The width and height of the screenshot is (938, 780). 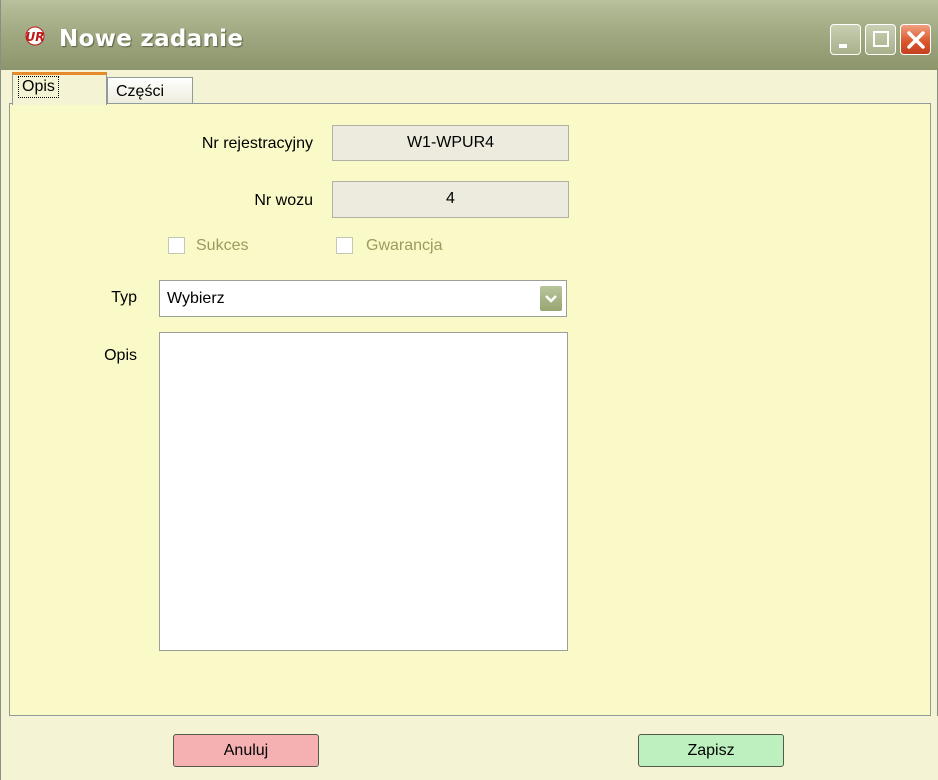 I want to click on minimize-icon, so click(x=843, y=46).